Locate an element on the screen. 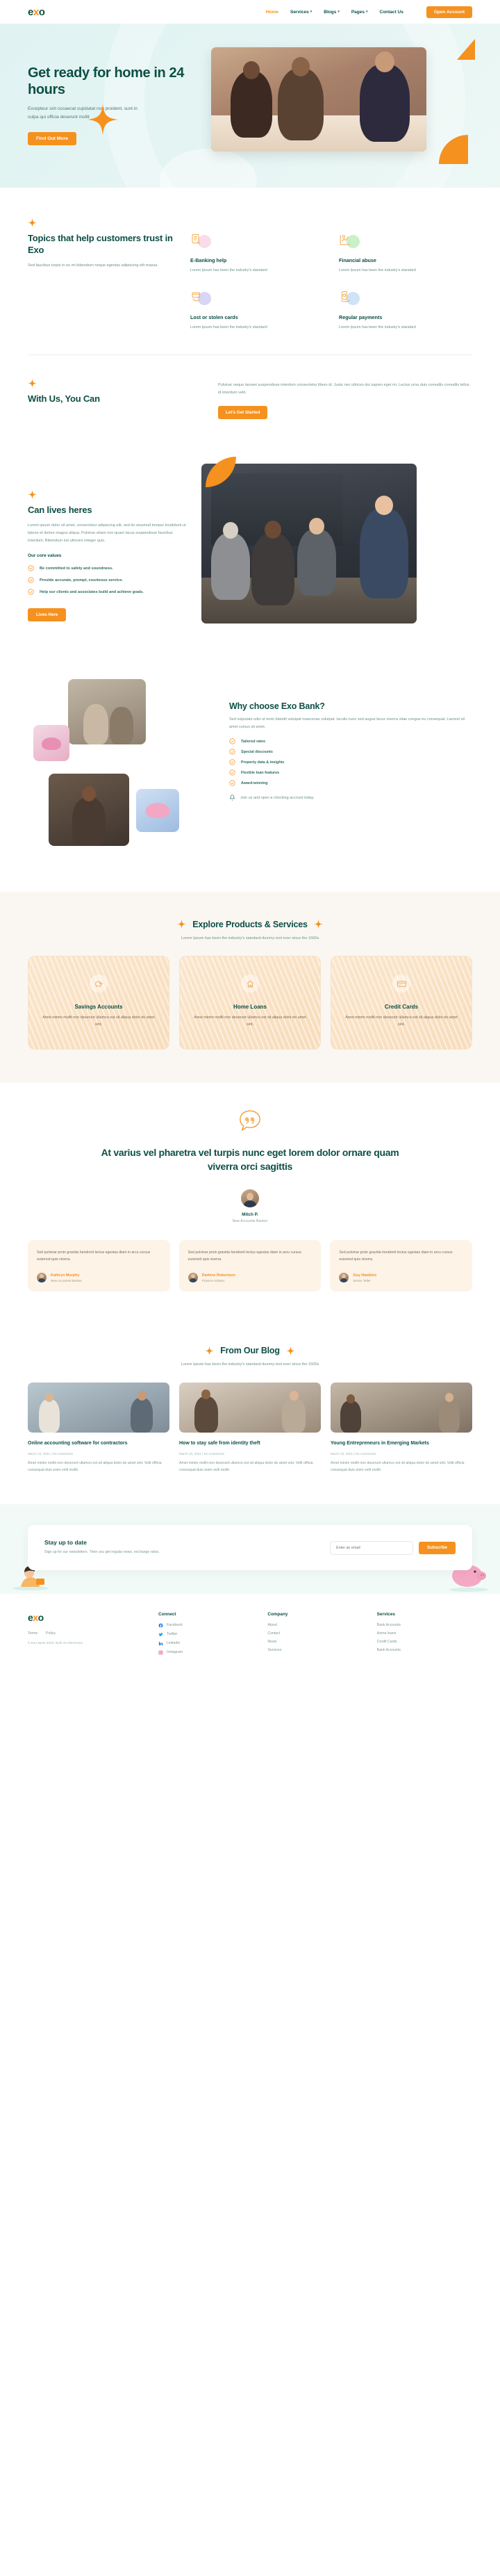 This screenshot has height=2576, width=500. footer-column-heading: Connect is located at coordinates (167, 1614).